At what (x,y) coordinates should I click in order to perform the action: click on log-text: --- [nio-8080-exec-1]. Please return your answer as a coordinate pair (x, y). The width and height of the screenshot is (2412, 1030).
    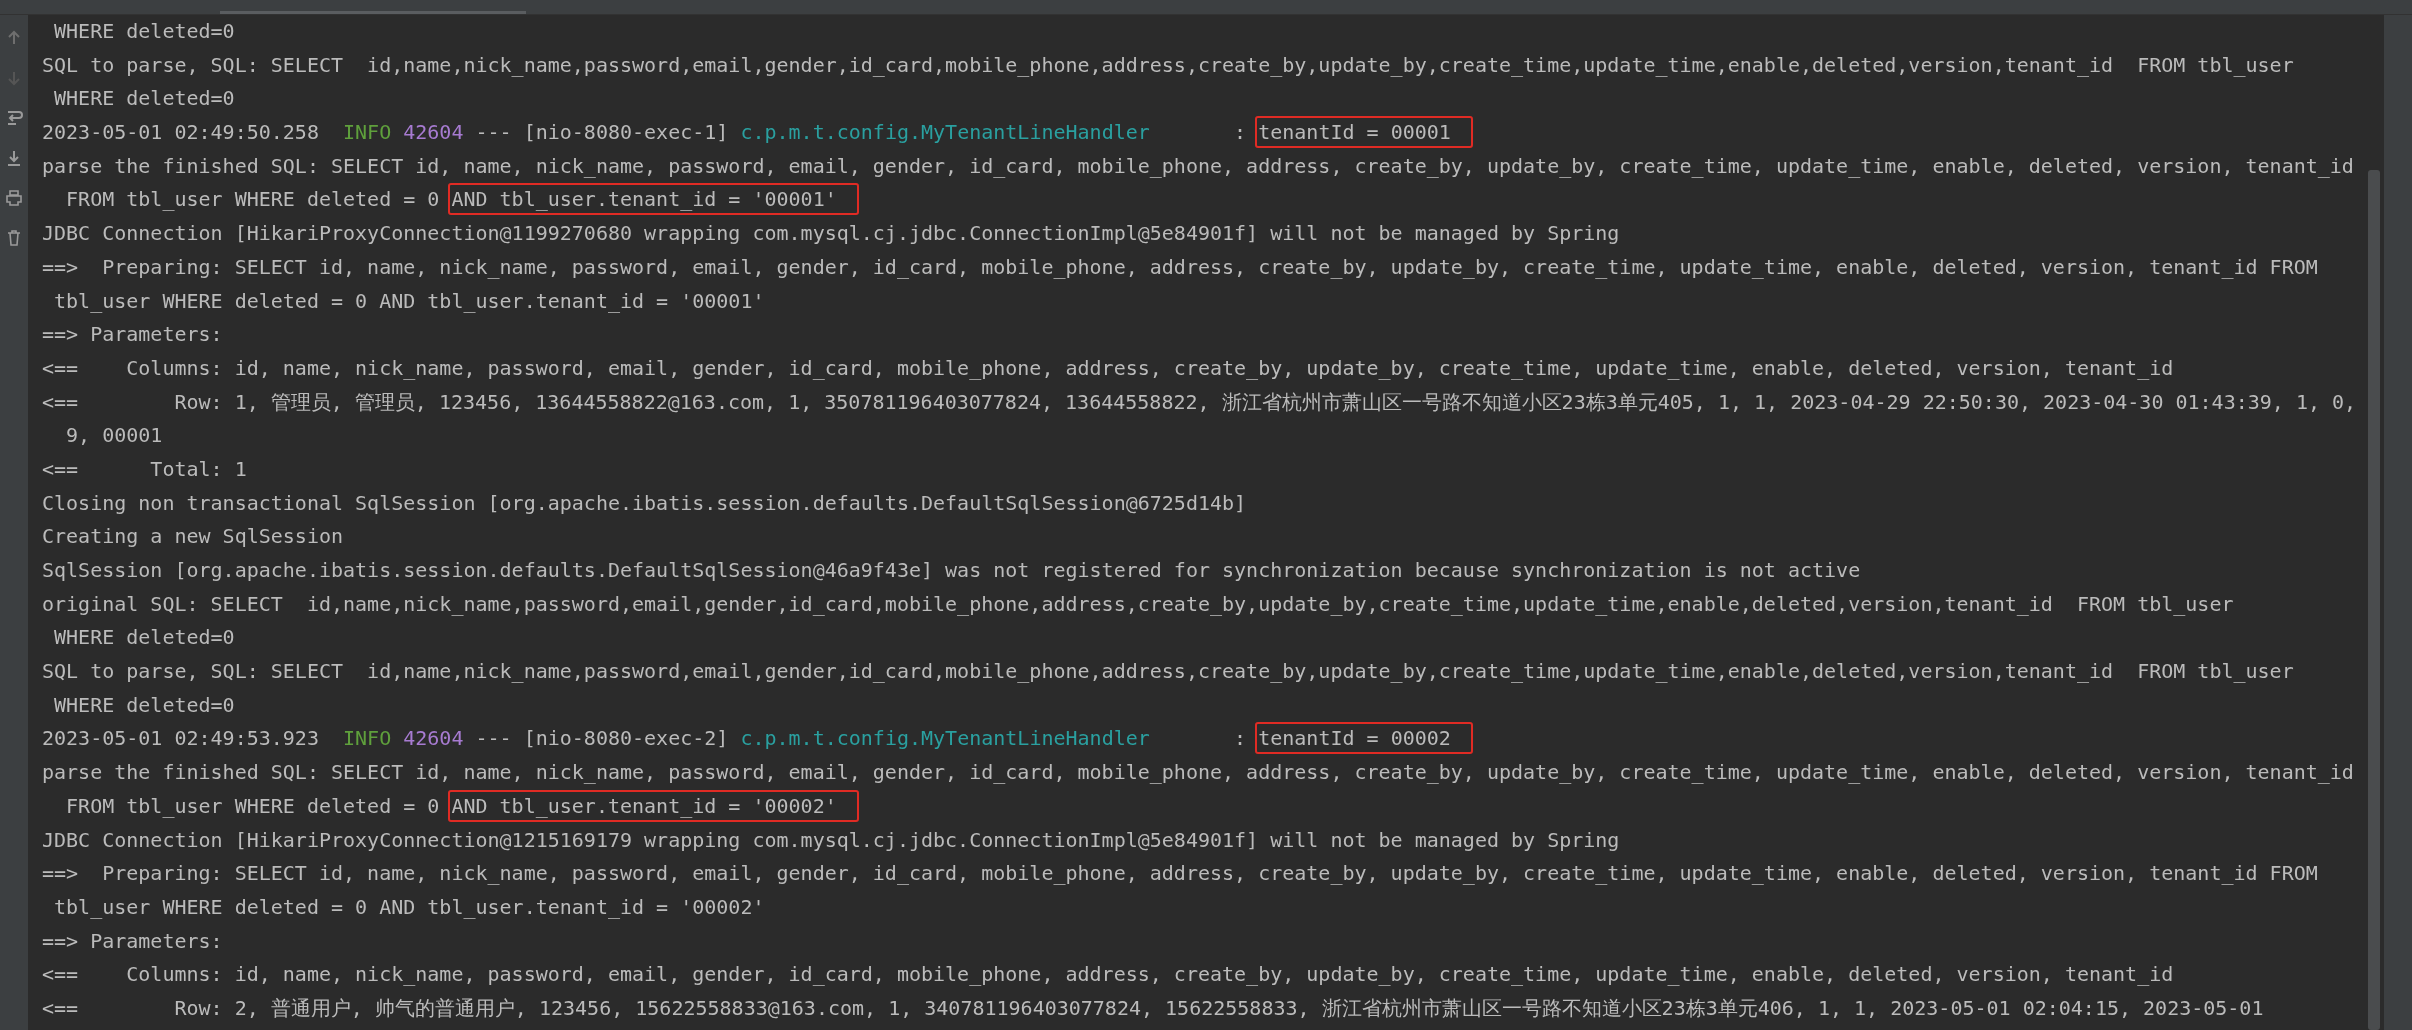
    Looking at the image, I should click on (602, 133).